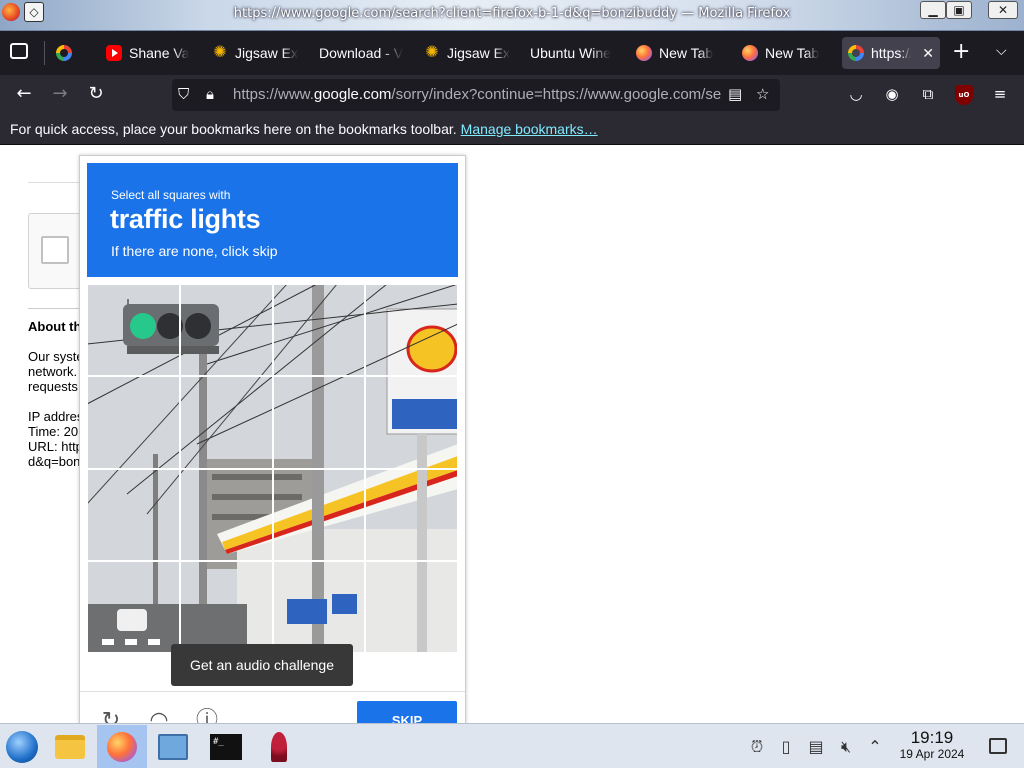 This screenshot has height=768, width=1024. What do you see at coordinates (210, 94) in the screenshot?
I see `lock-icon: 🔒︎` at bounding box center [210, 94].